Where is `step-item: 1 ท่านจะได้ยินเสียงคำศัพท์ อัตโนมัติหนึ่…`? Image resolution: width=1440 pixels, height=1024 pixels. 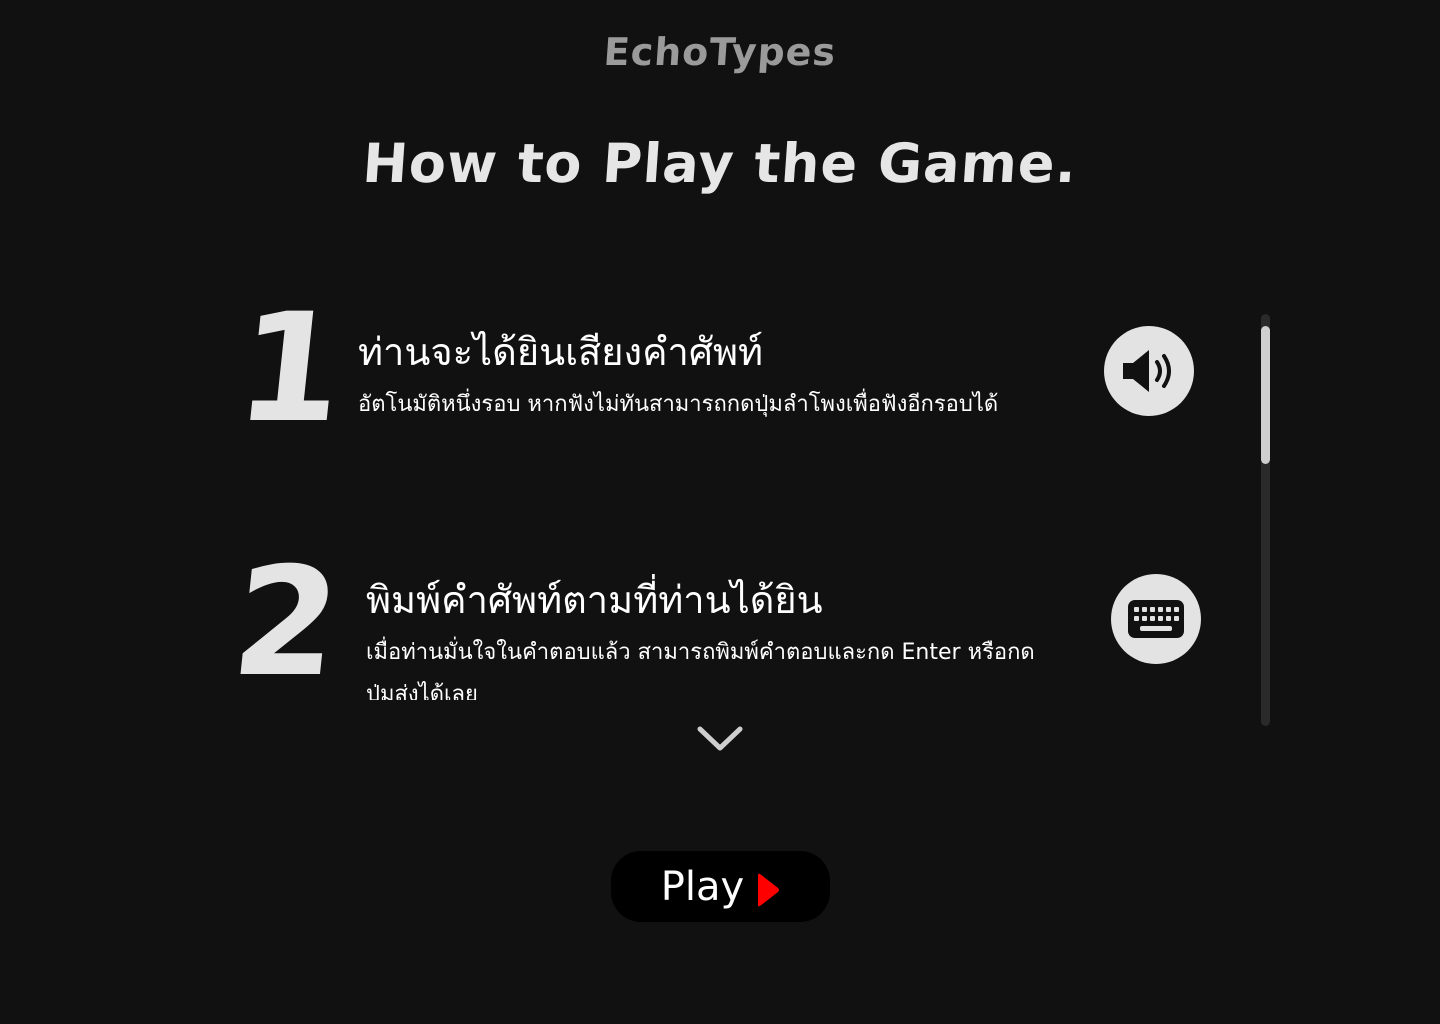
step-item: 1 ท่านจะได้ยินเสียงคำศัพท์ อัตโนมัติหนึ่… is located at coordinates (730, 380).